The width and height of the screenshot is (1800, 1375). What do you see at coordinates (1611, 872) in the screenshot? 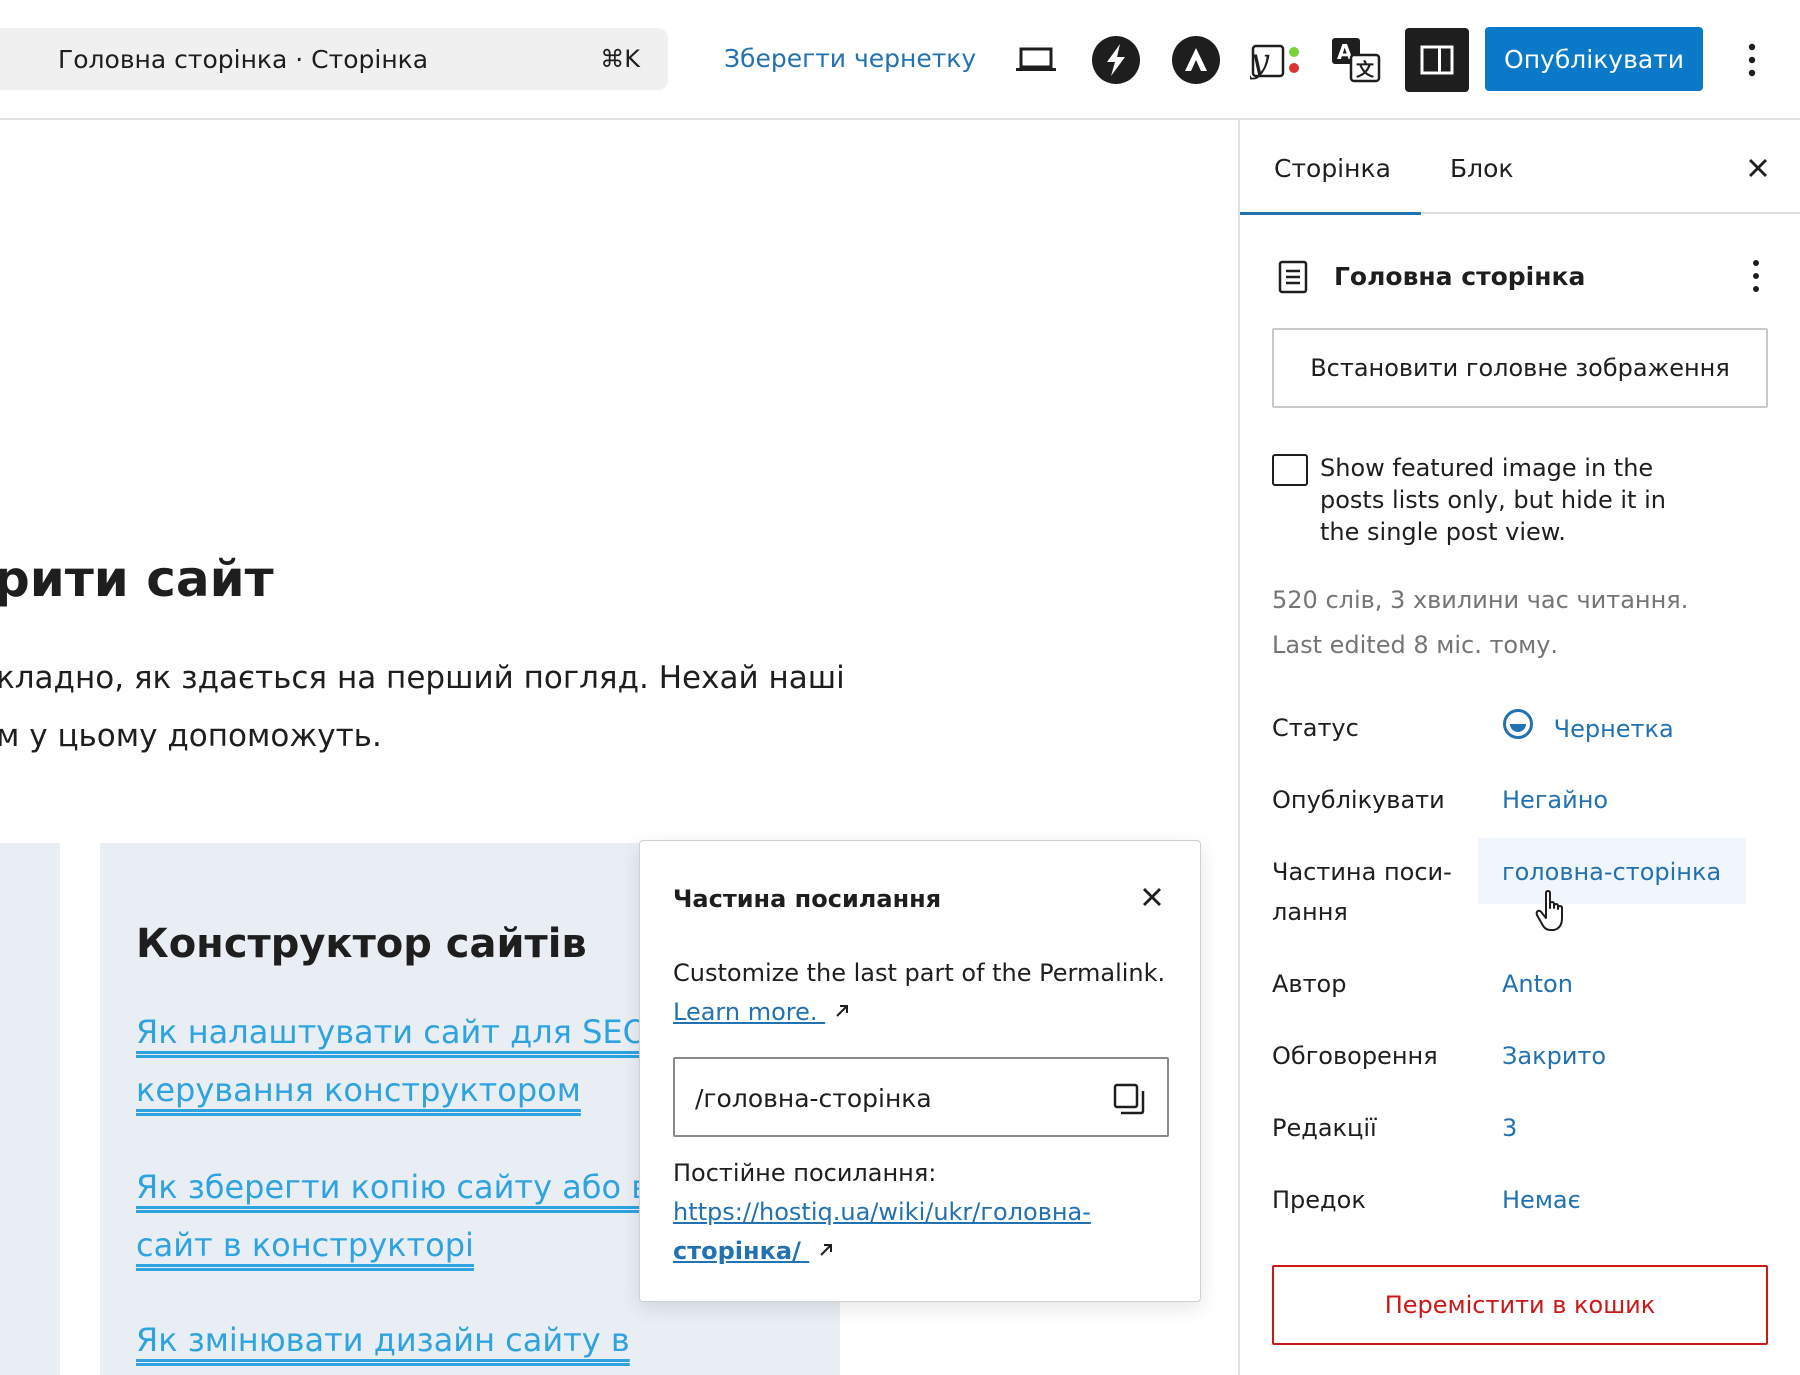
I see `slug-value: головна-сторінка` at bounding box center [1611, 872].